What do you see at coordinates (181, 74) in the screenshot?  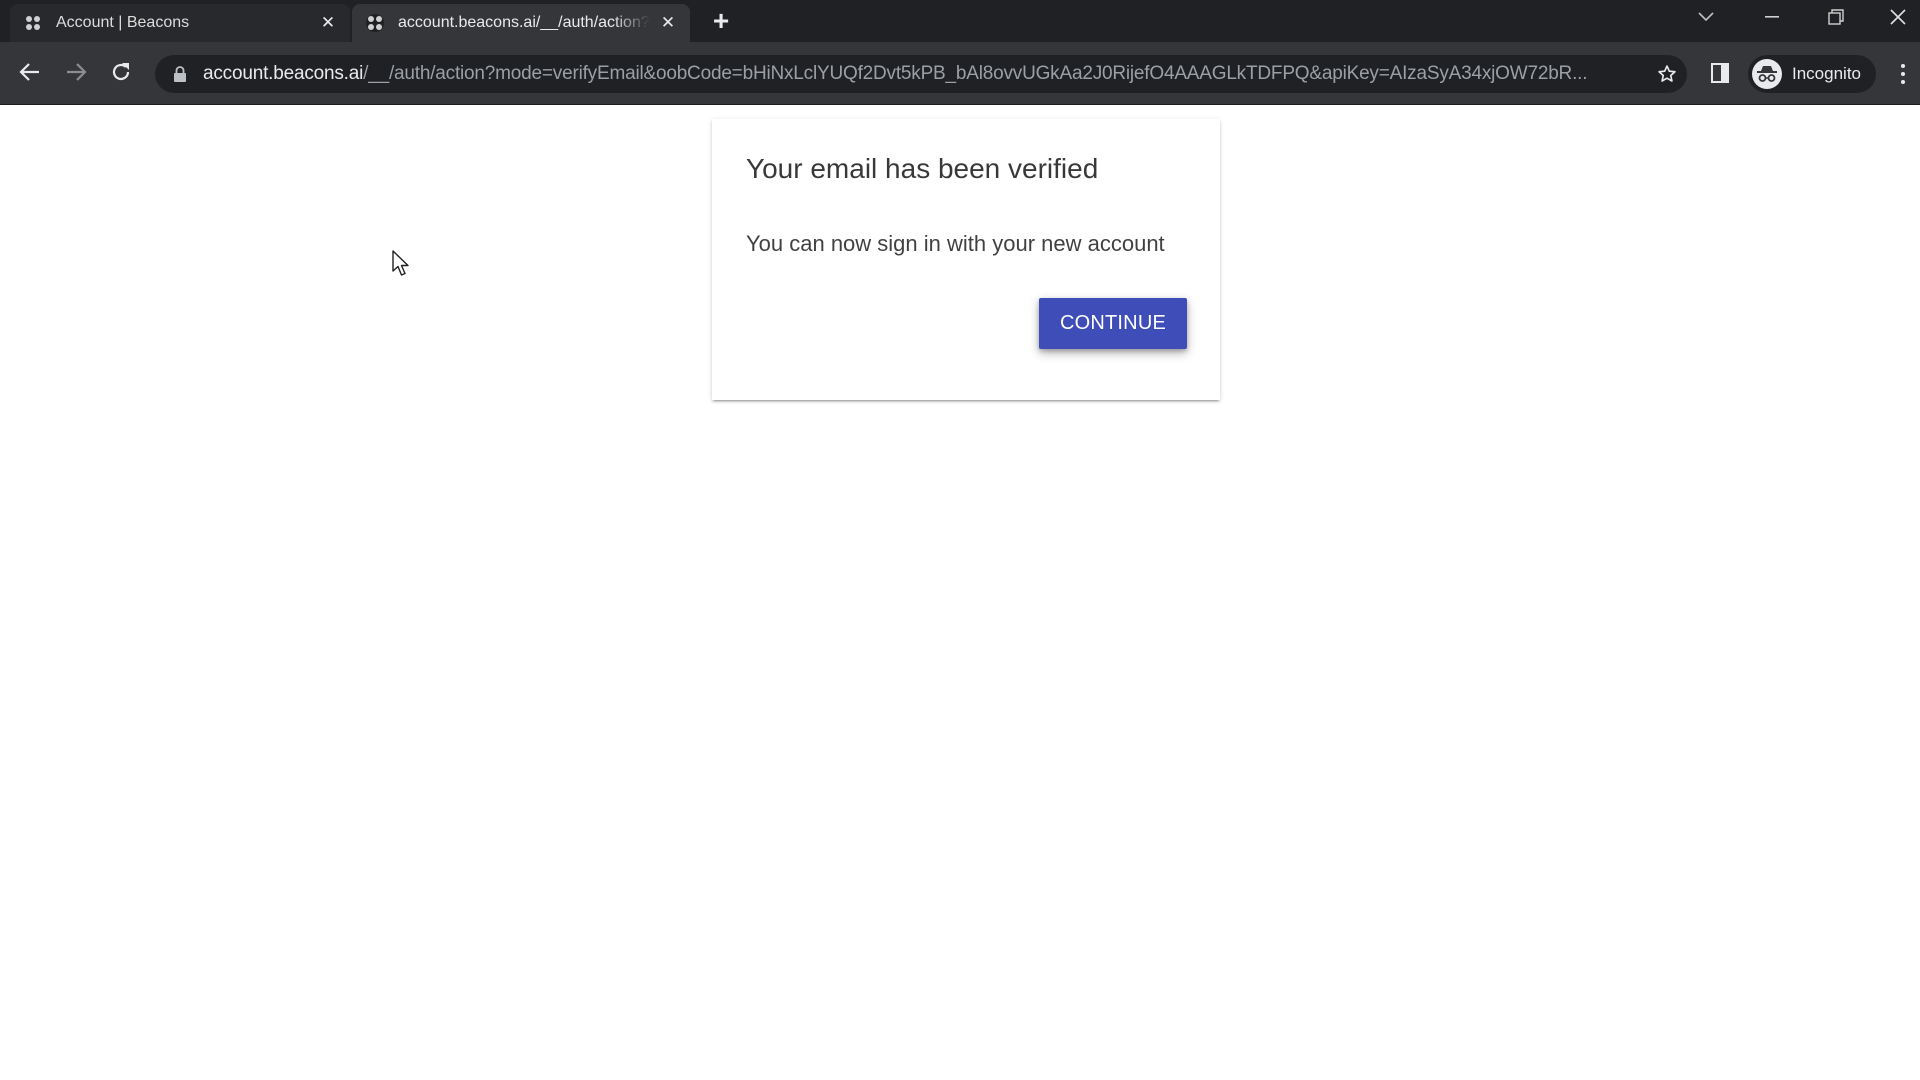 I see `lock-icon` at bounding box center [181, 74].